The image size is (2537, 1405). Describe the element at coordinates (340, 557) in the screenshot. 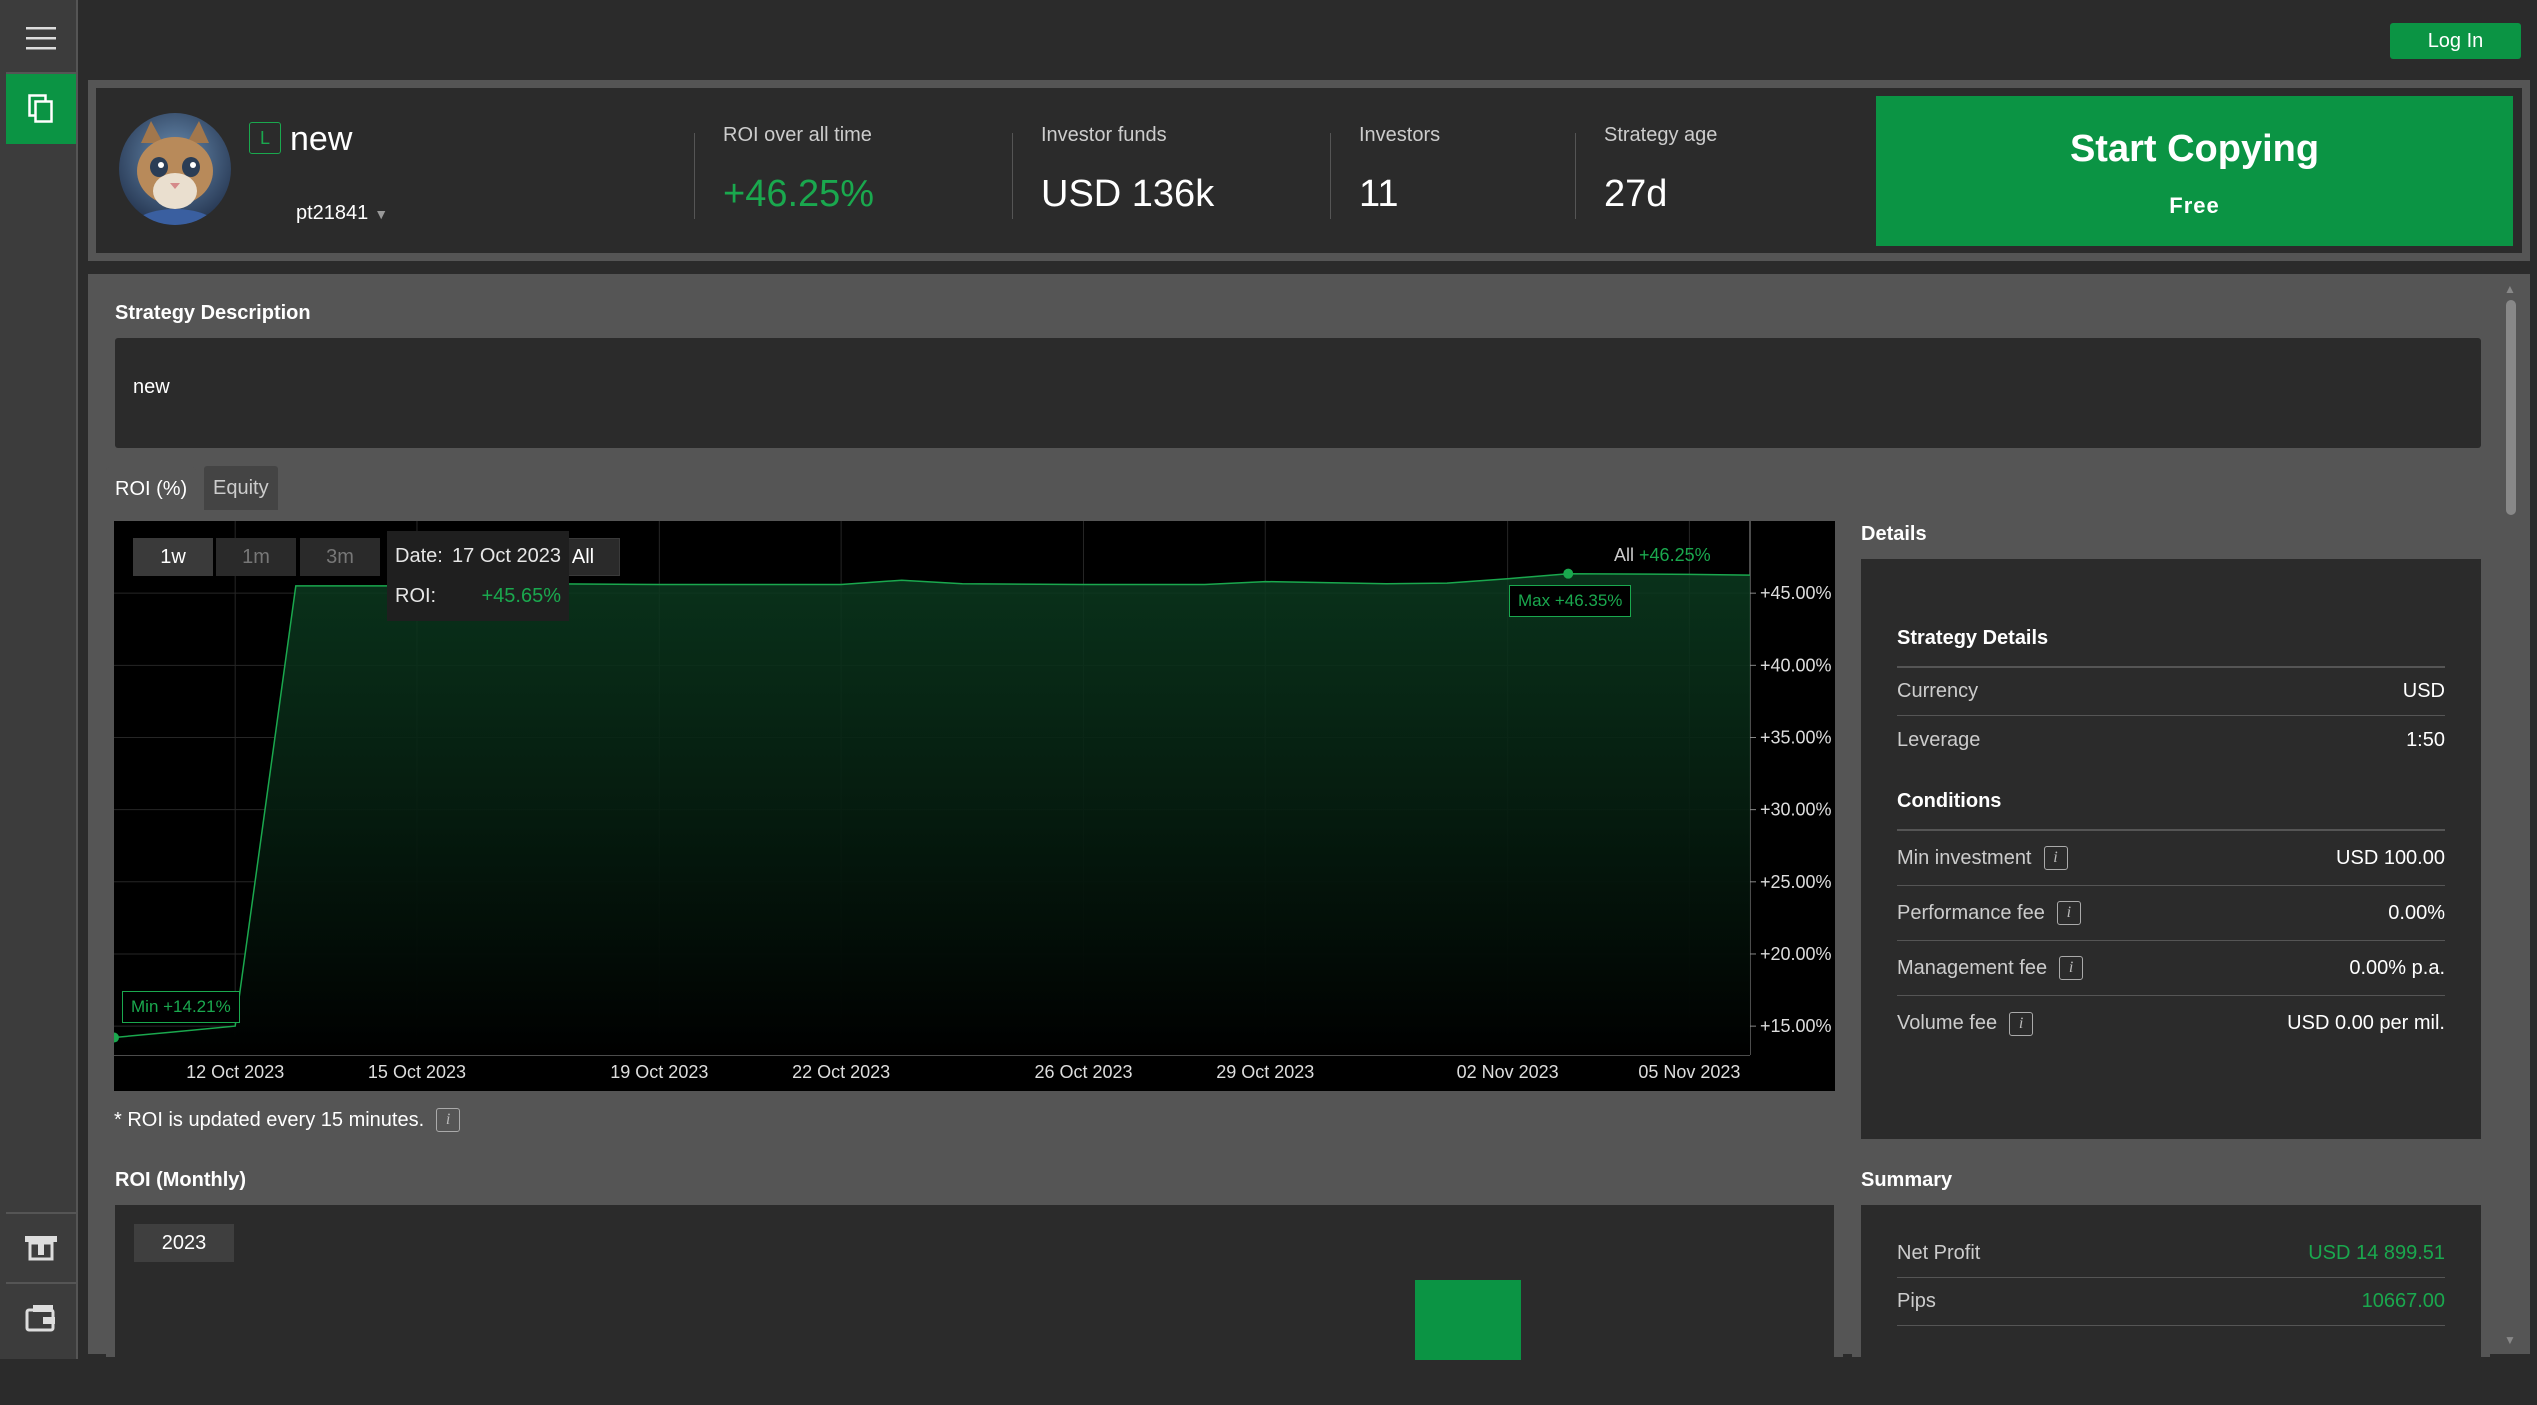

I see `range-3m: 3m` at that location.